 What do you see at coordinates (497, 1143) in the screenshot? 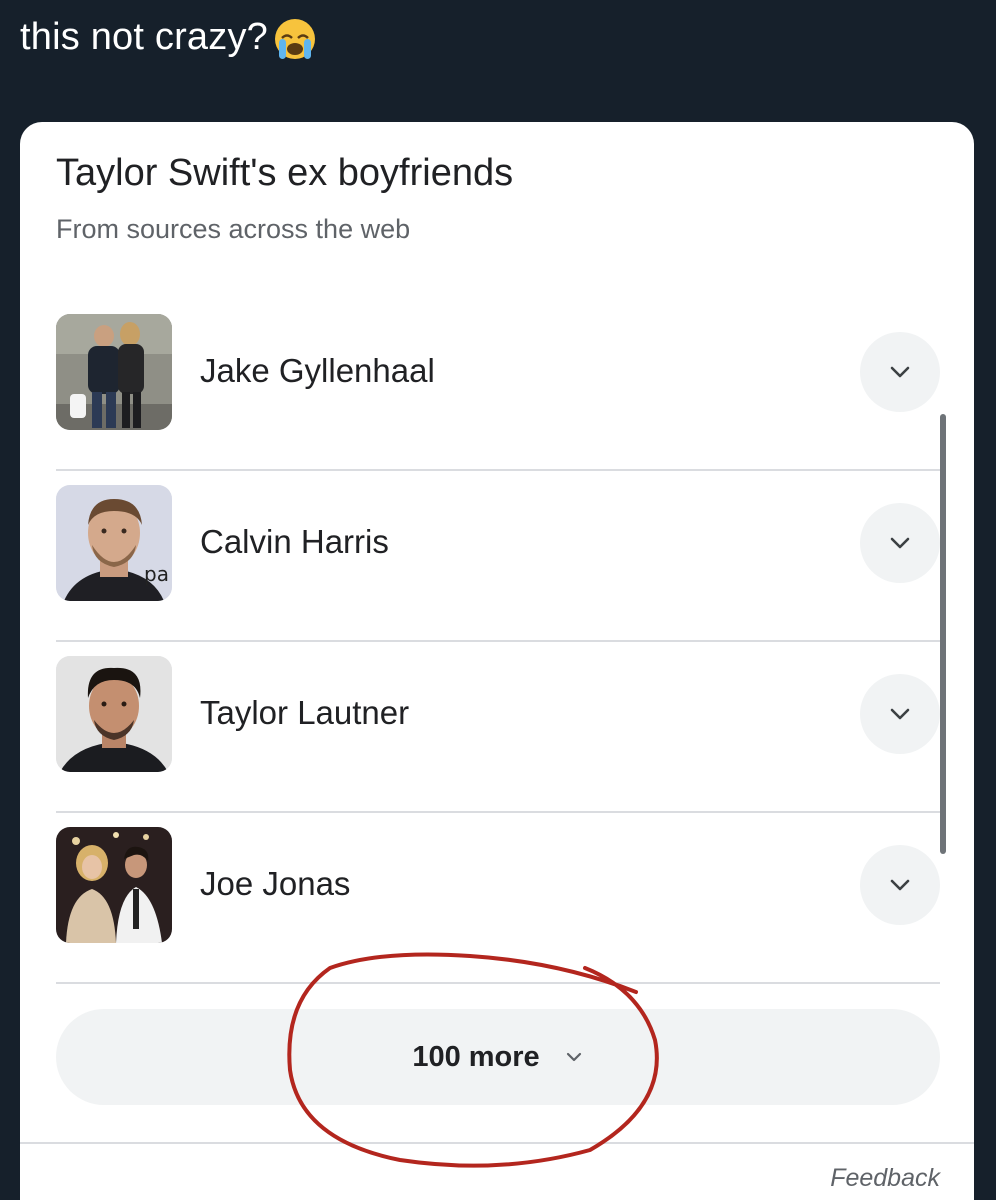
I see `divider` at bounding box center [497, 1143].